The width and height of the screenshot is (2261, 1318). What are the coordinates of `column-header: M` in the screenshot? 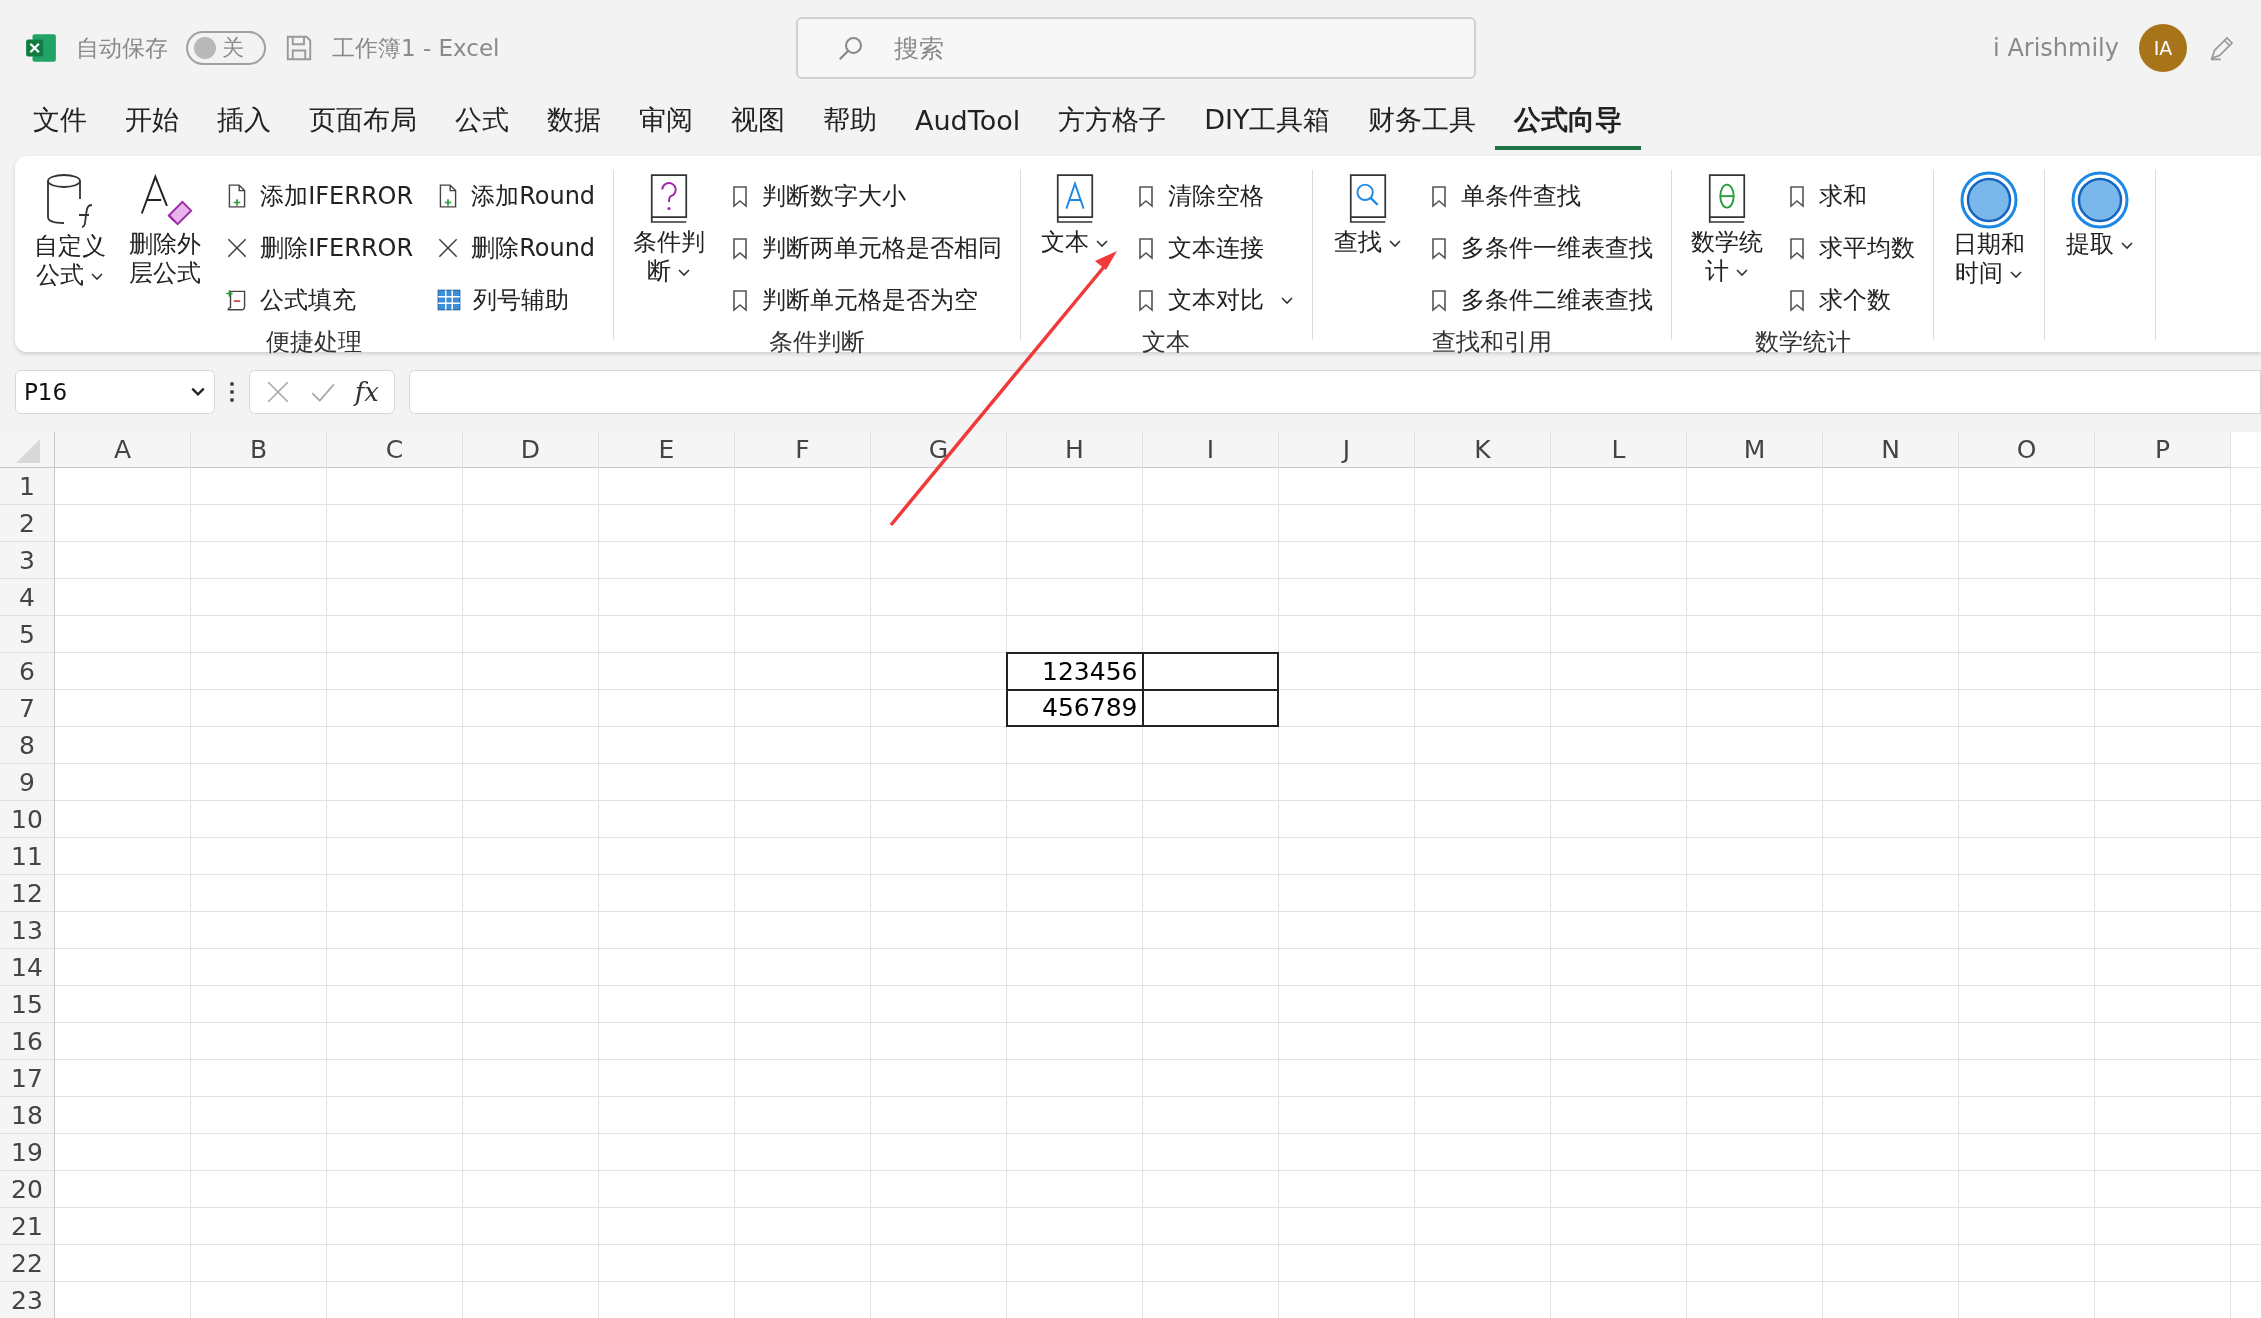 It's located at (1755, 450).